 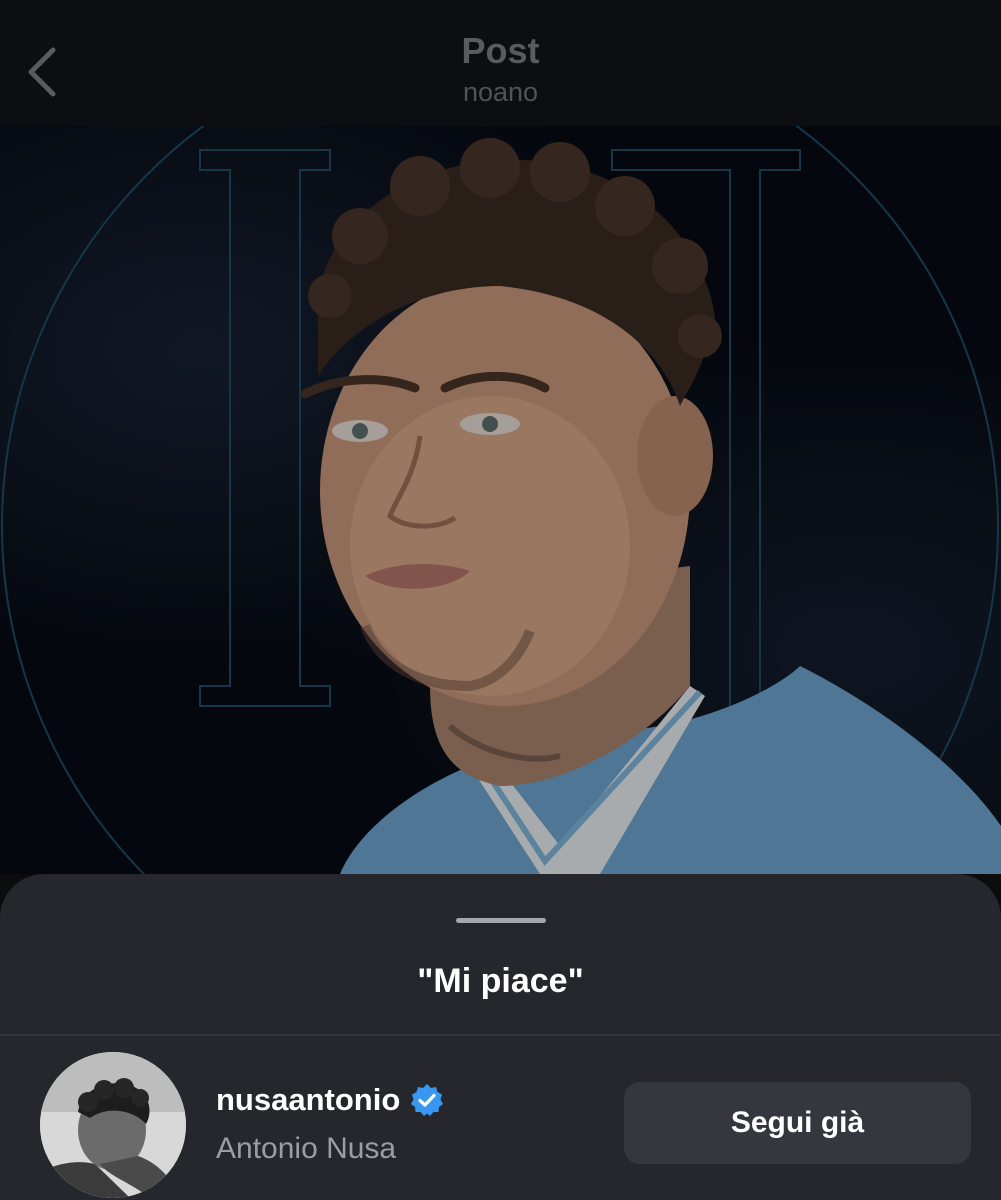 What do you see at coordinates (797, 1123) in the screenshot?
I see `following-button: Segui già` at bounding box center [797, 1123].